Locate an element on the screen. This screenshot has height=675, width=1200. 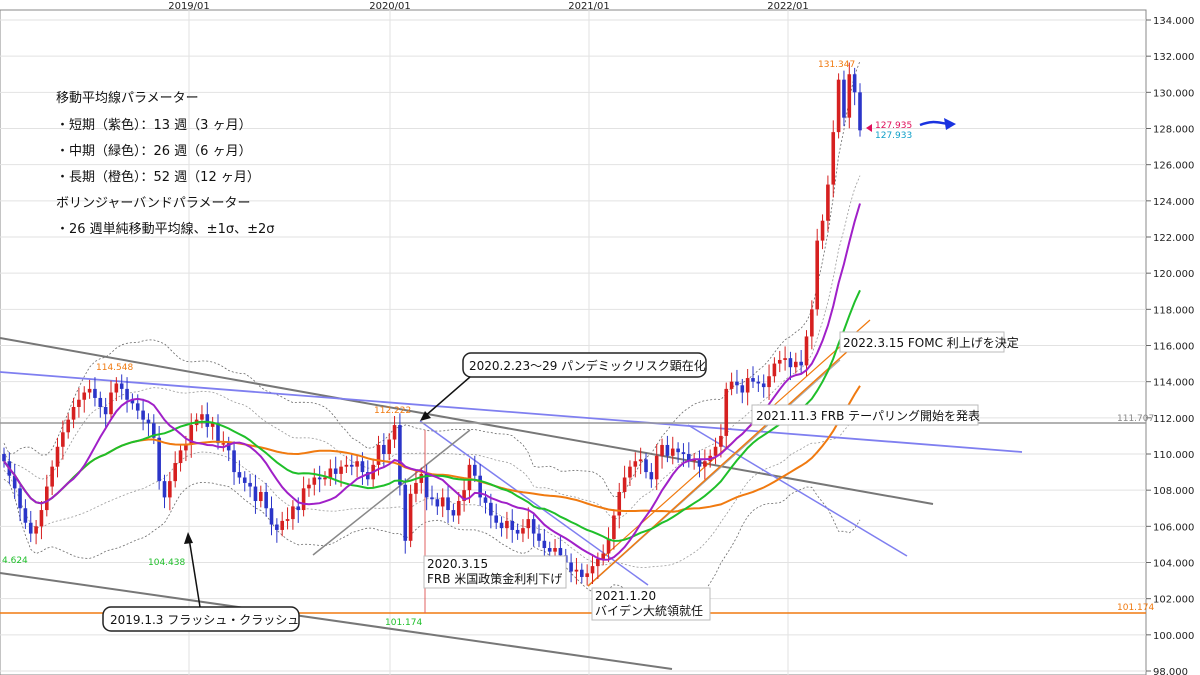
y-tick-label: 102.000 is located at coordinates (1173, 600).